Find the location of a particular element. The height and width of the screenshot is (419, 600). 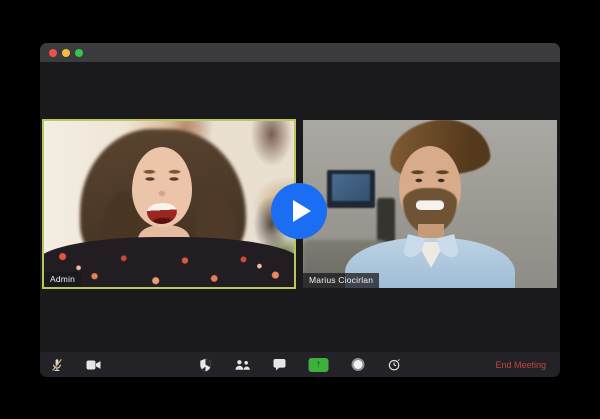

shield-icon is located at coordinates (205, 364).